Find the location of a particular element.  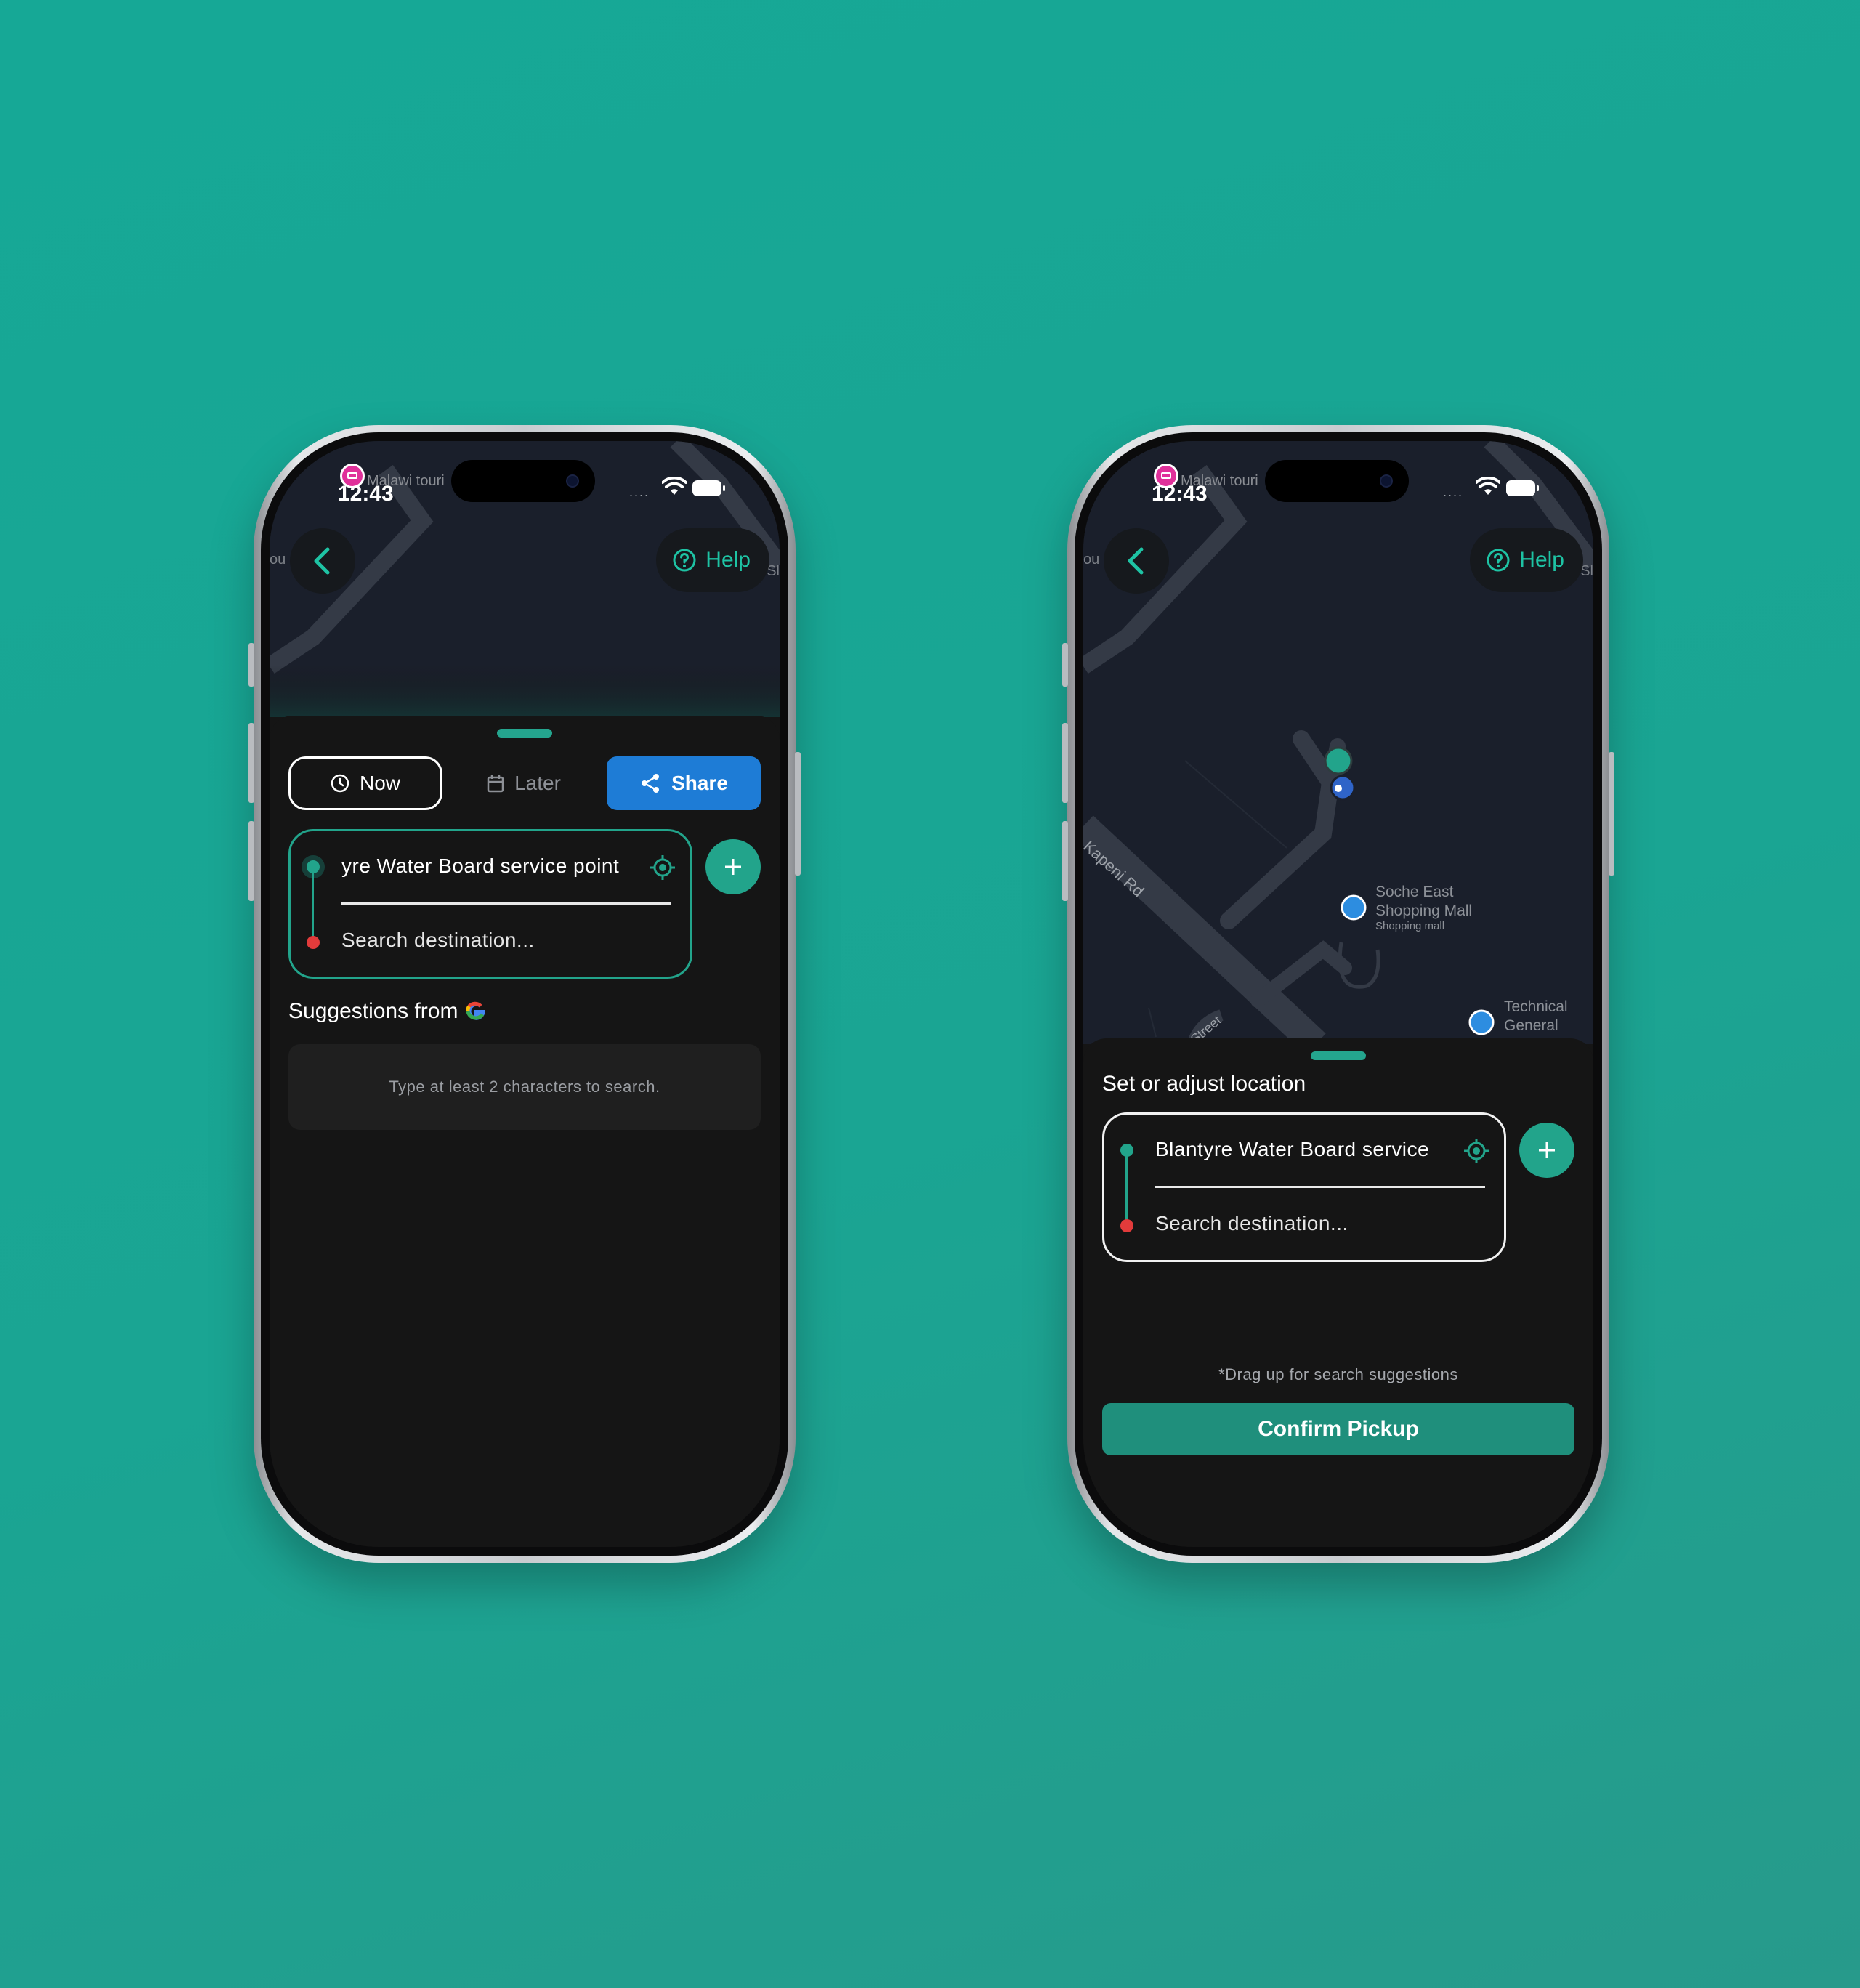

suggestions-label: Suggestions from is located at coordinates (373, 1011).